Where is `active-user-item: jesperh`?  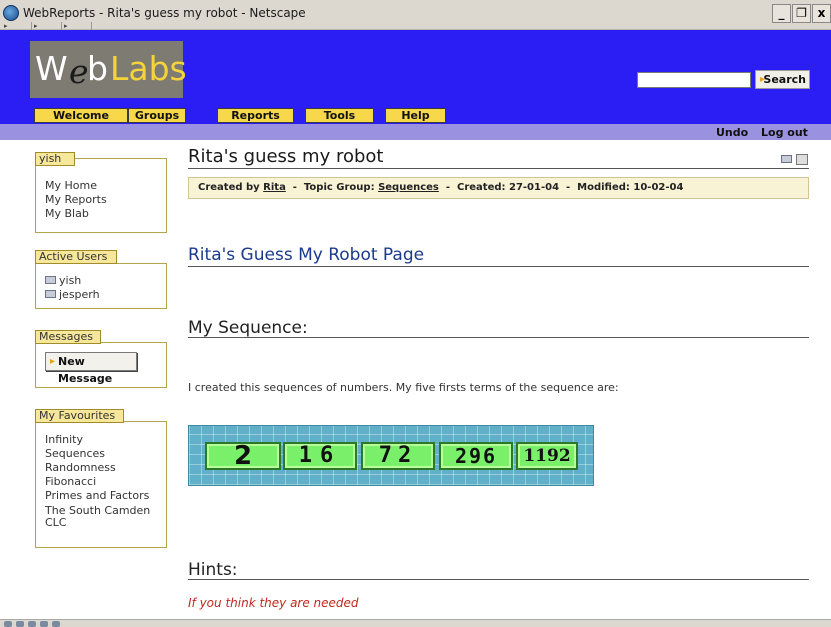
active-user-item: jesperh is located at coordinates (101, 295).